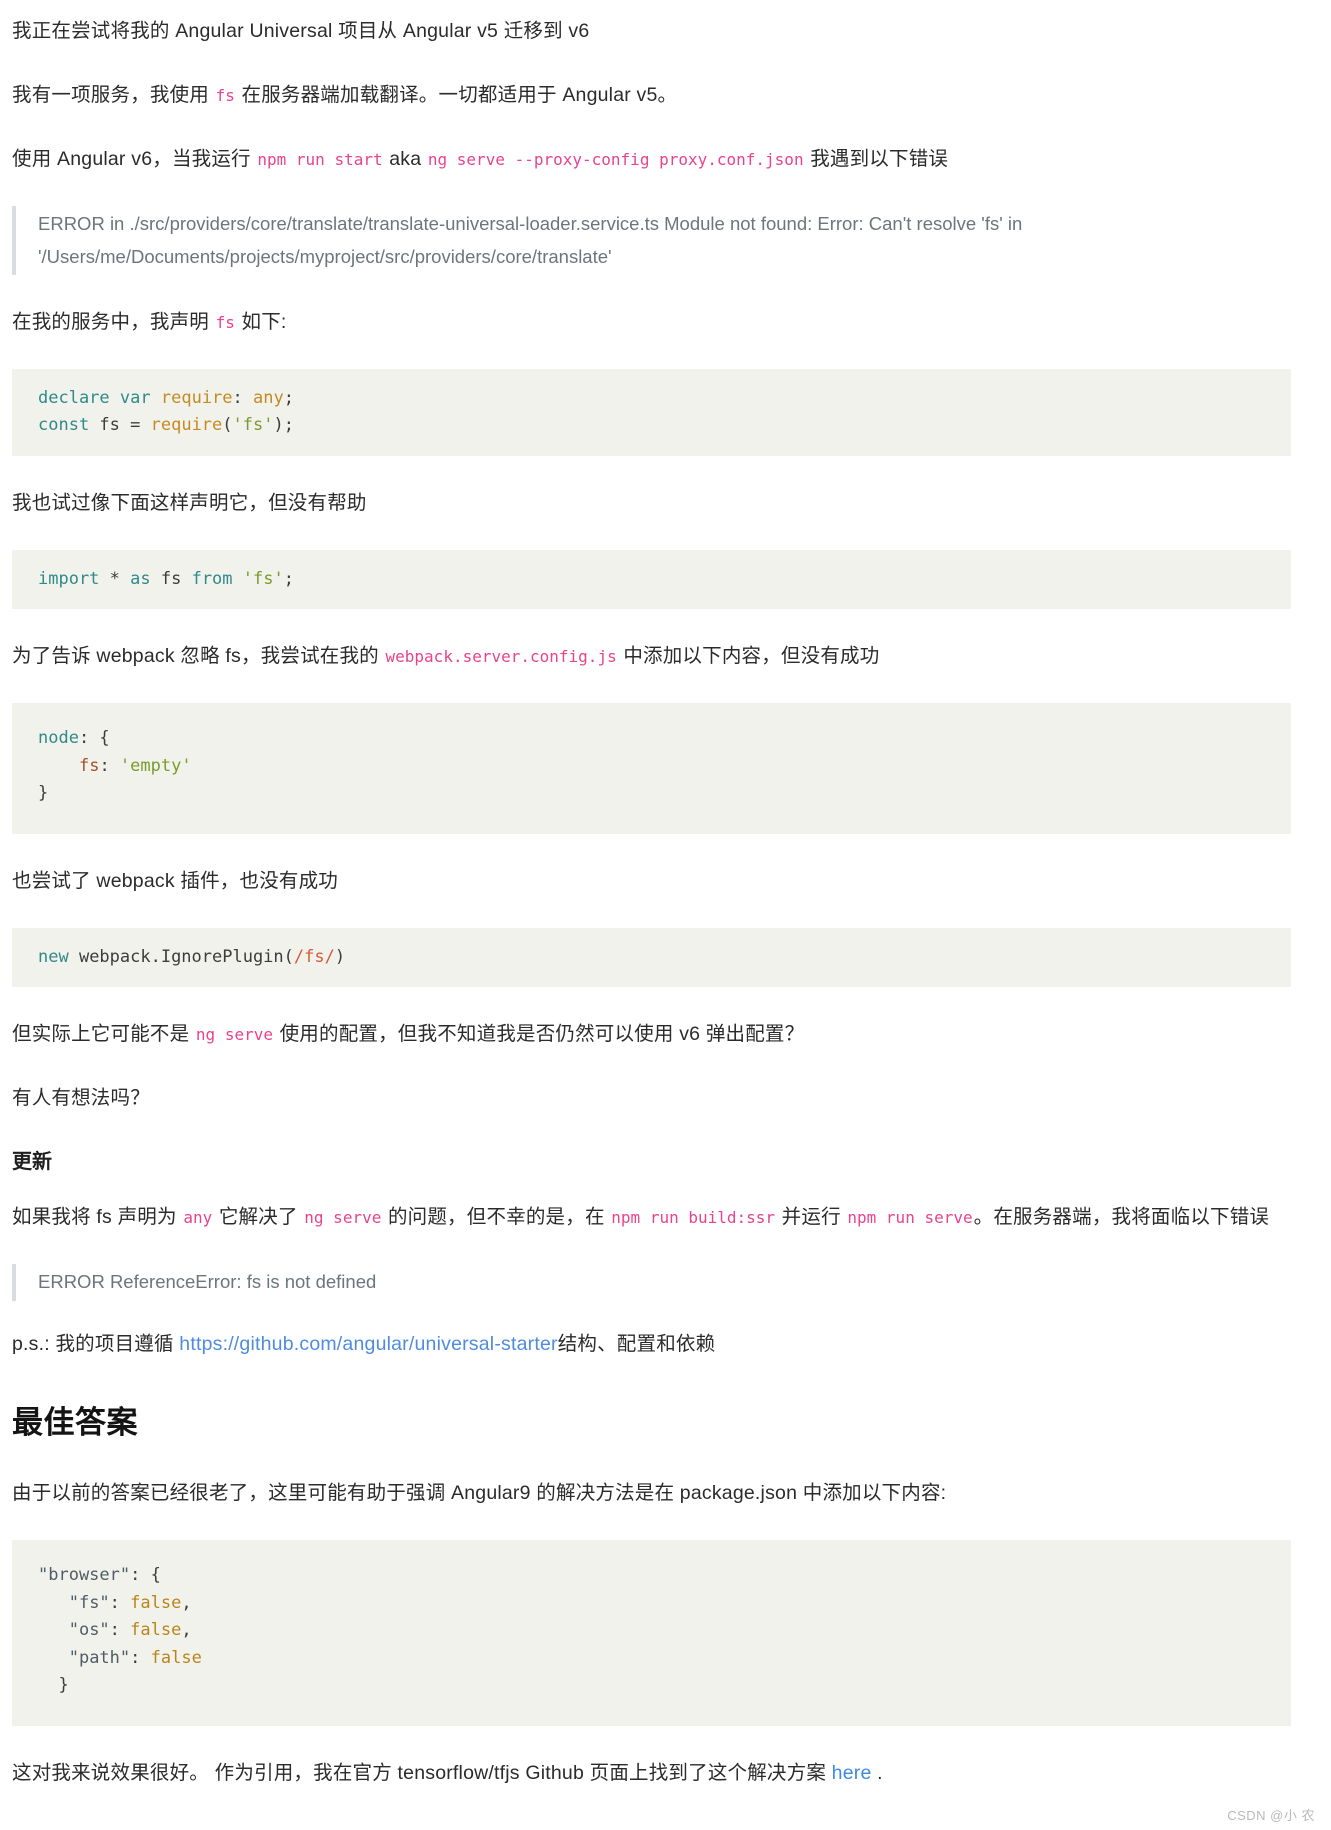 This screenshot has height=1830, width=1331. Describe the element at coordinates (651, 503) in the screenshot. I see `paragraph-also-tried-declare: 我也试过像下面这样声明它，但没有帮助` at that location.